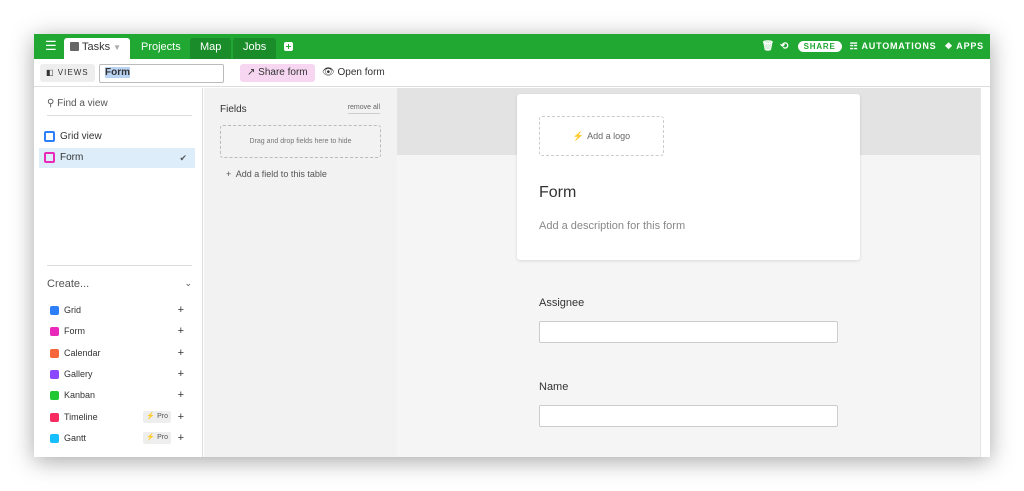 Image resolution: width=1024 pixels, height=491 pixels. I want to click on apps-button: ❖ APPS, so click(964, 46).